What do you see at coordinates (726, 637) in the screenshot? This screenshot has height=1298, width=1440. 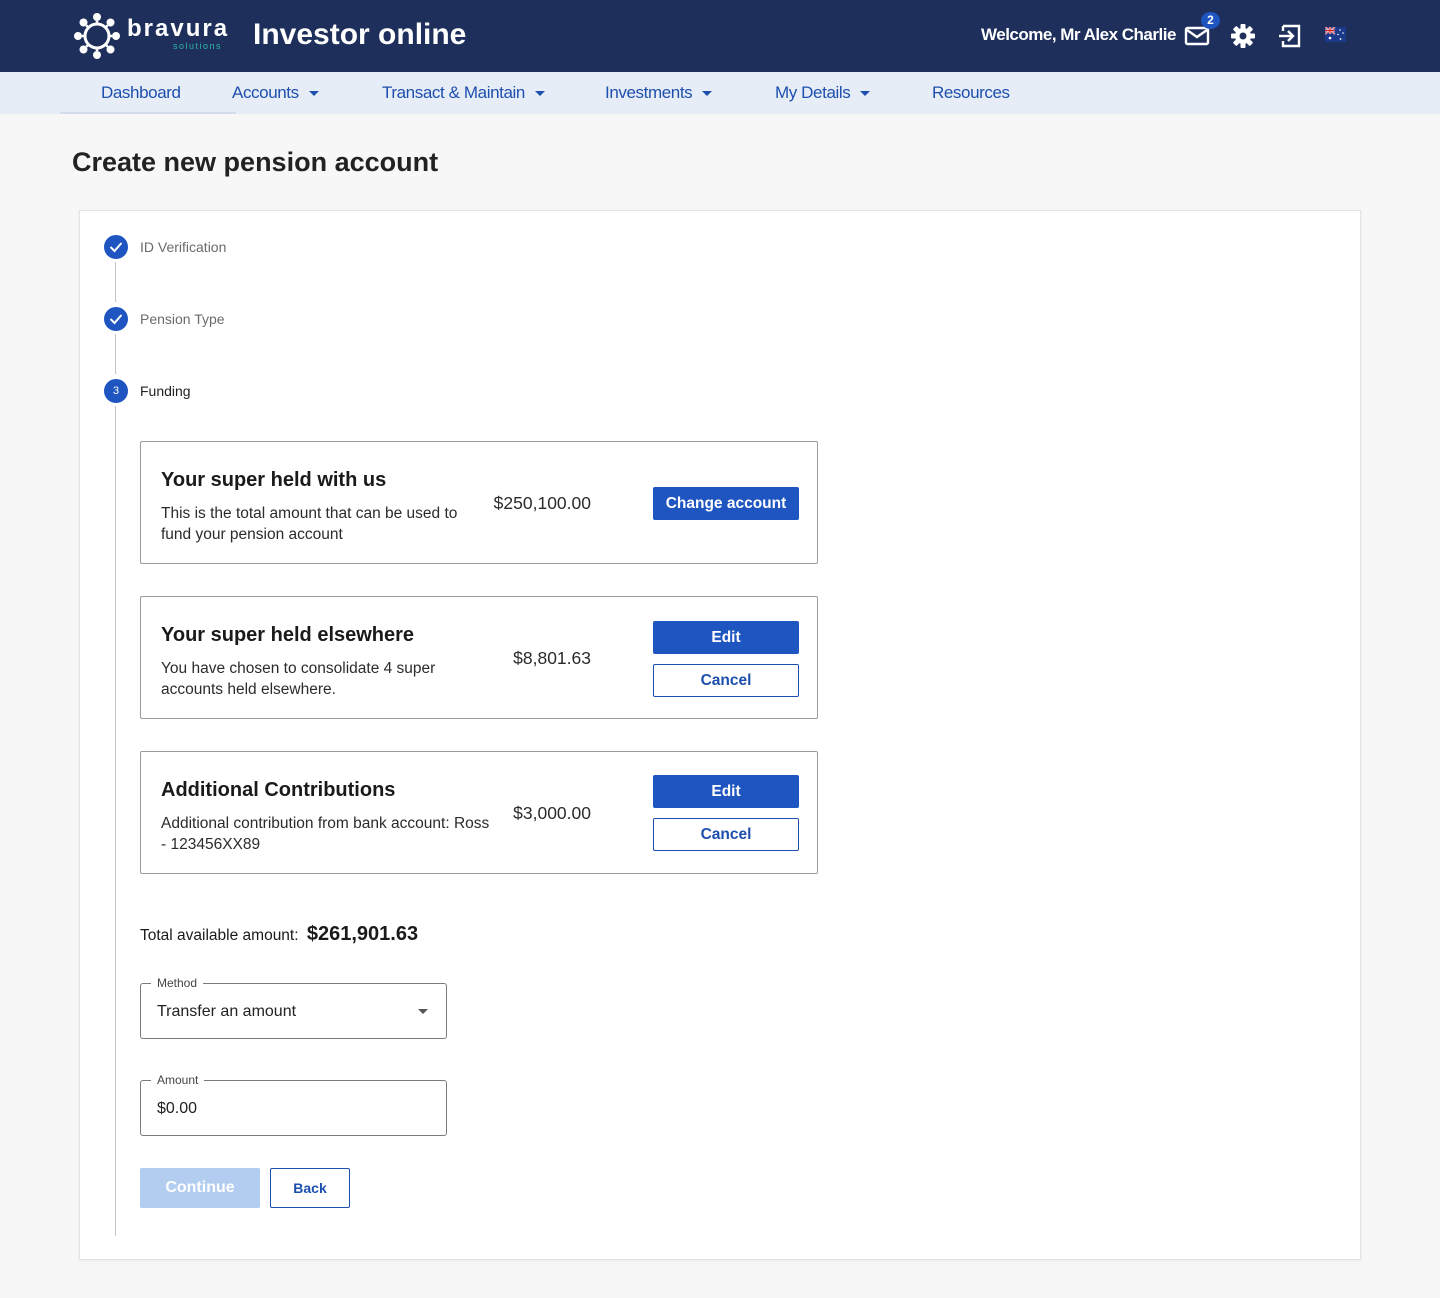 I see `super-elsewhere-edit-button: Edit` at bounding box center [726, 637].